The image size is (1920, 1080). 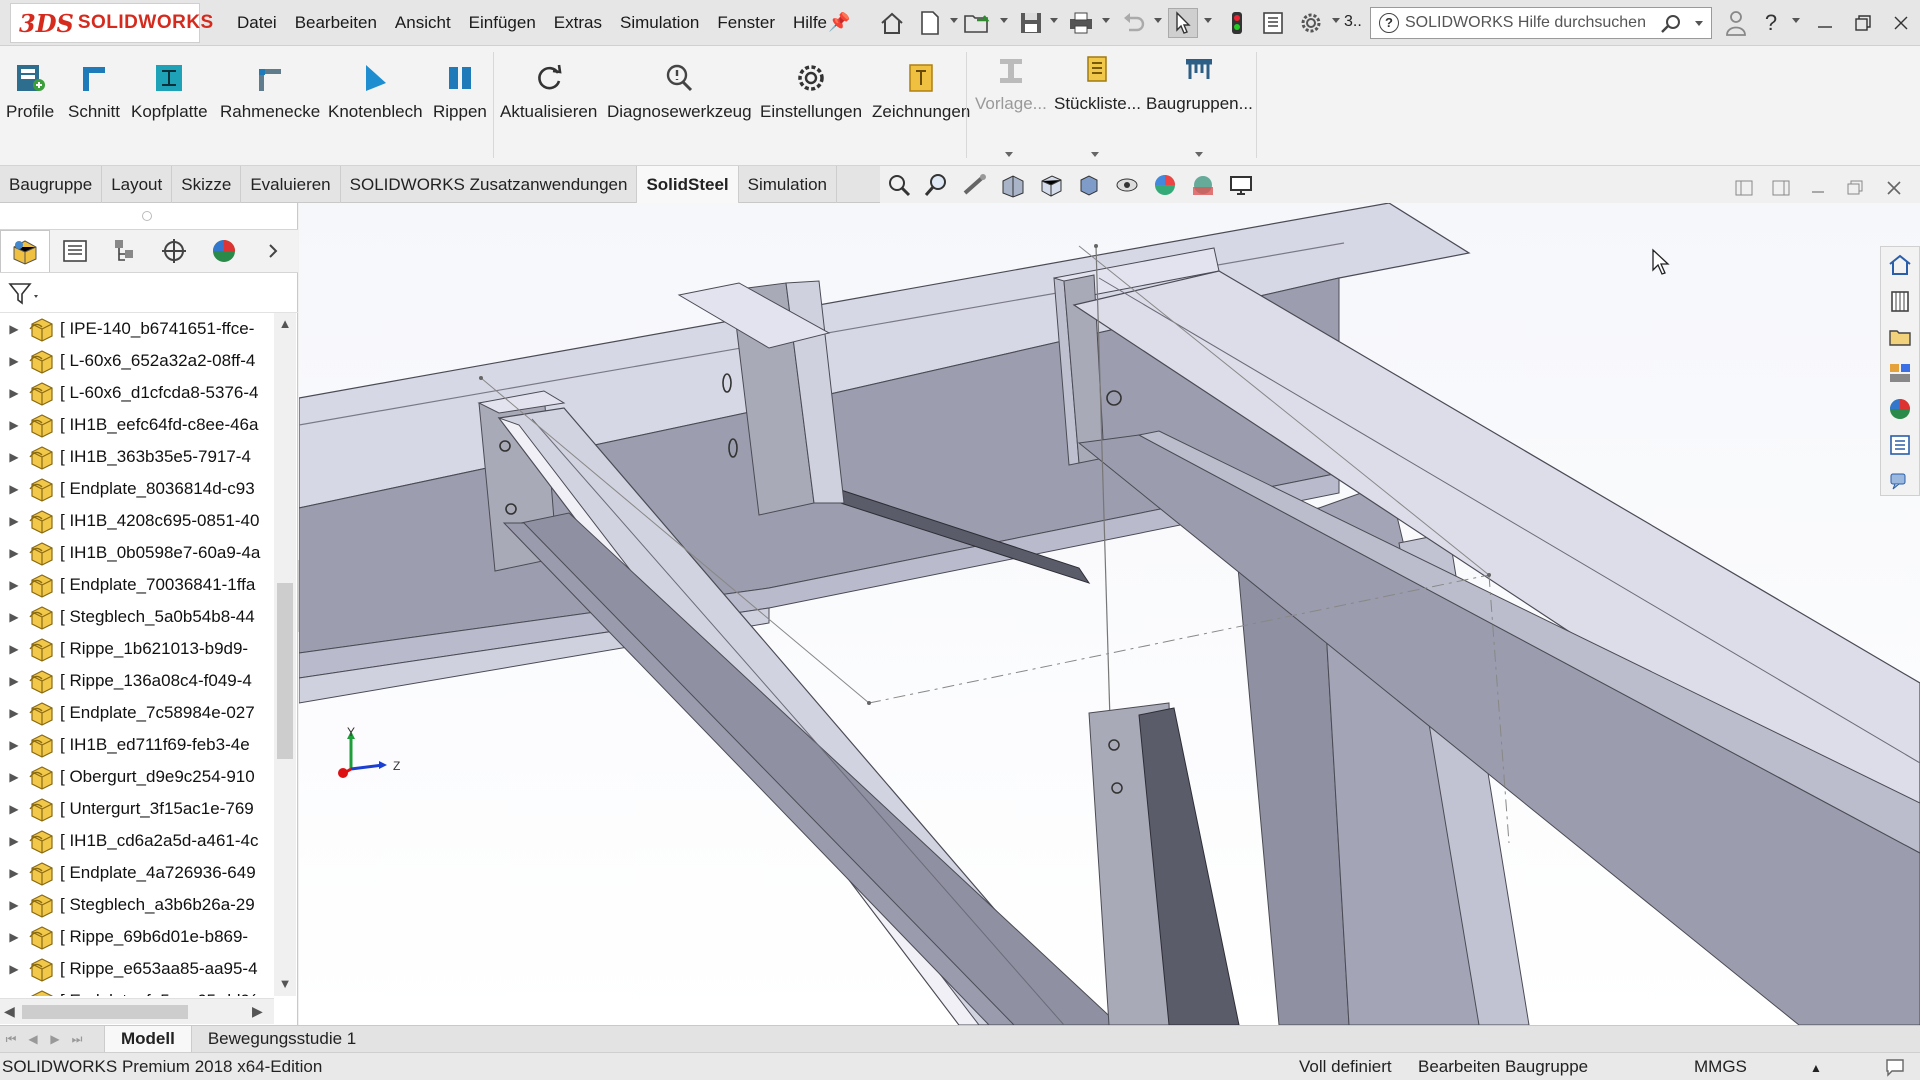 I want to click on save-icon, so click(x=1031, y=23).